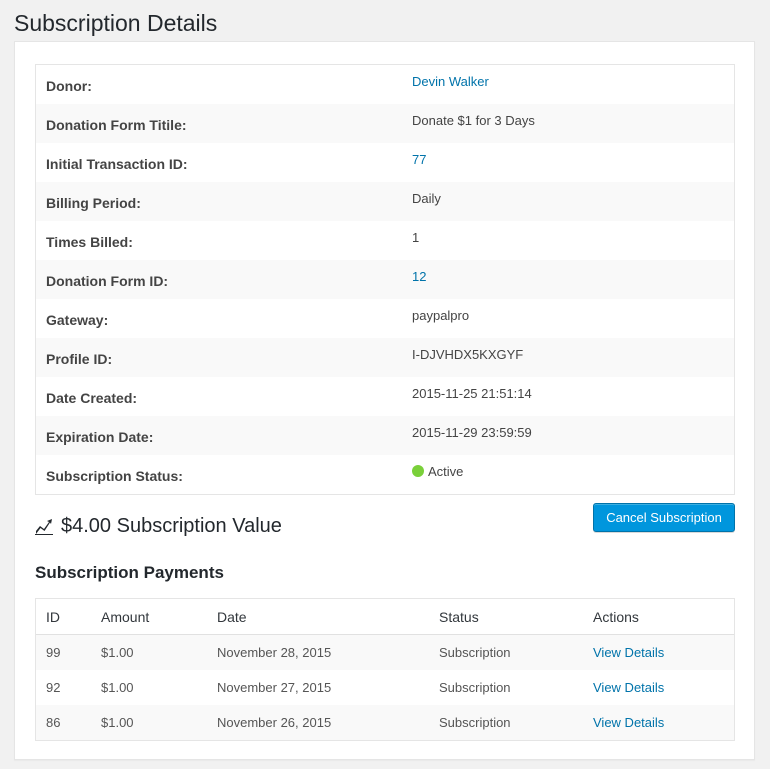  I want to click on detail-row-form-id: Donation Form ID: 12, so click(385, 279).